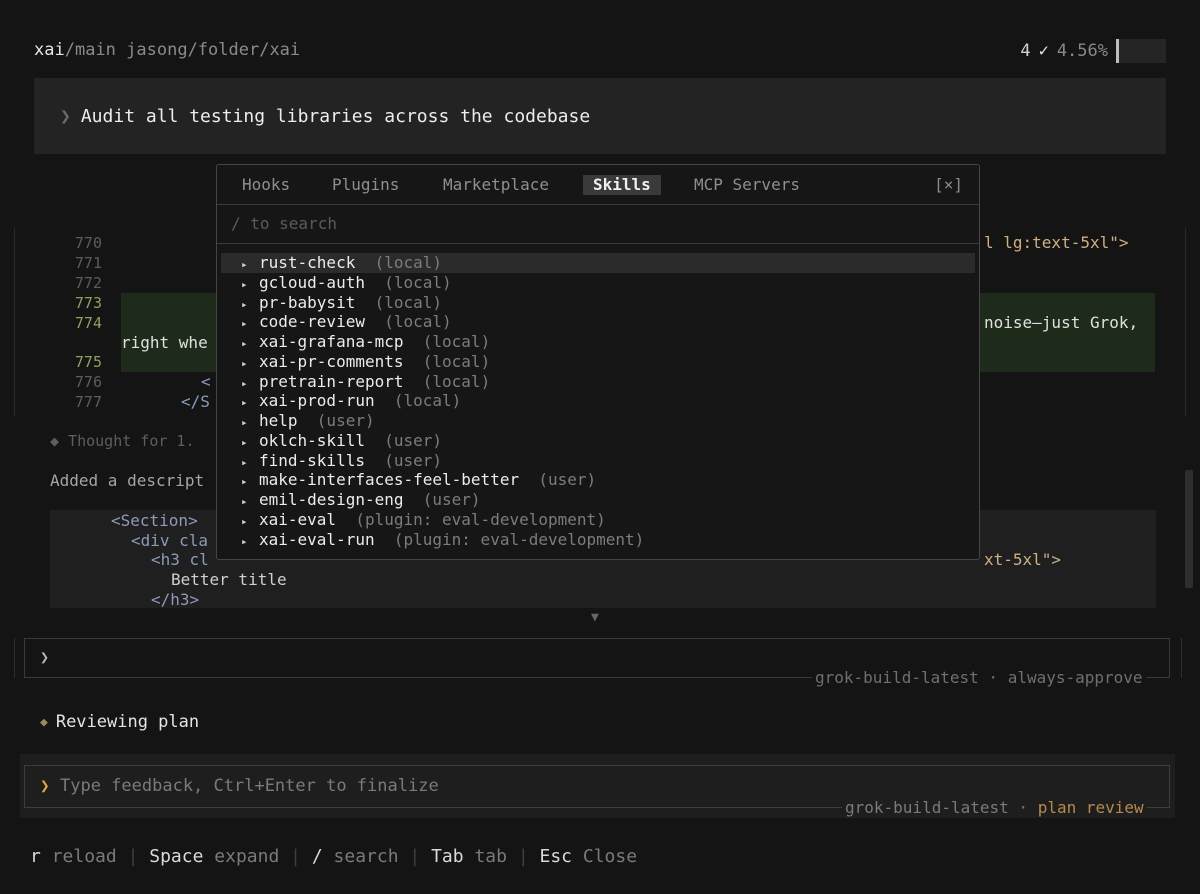  Describe the element at coordinates (88, 323) in the screenshot. I see `line-number: 774` at that location.